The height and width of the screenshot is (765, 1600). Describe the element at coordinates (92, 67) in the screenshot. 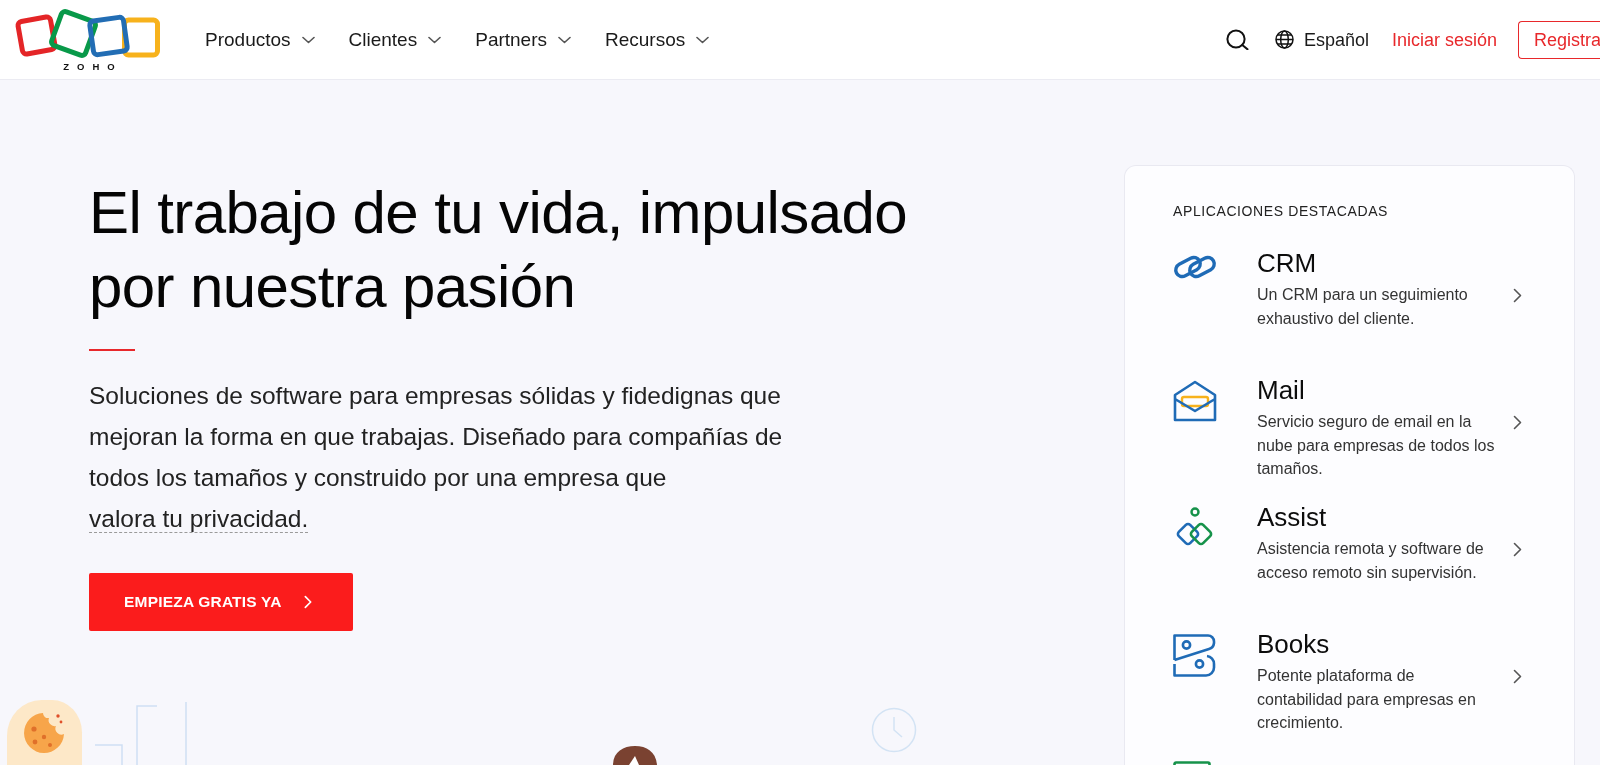

I see `logo-text: ZOHO` at that location.